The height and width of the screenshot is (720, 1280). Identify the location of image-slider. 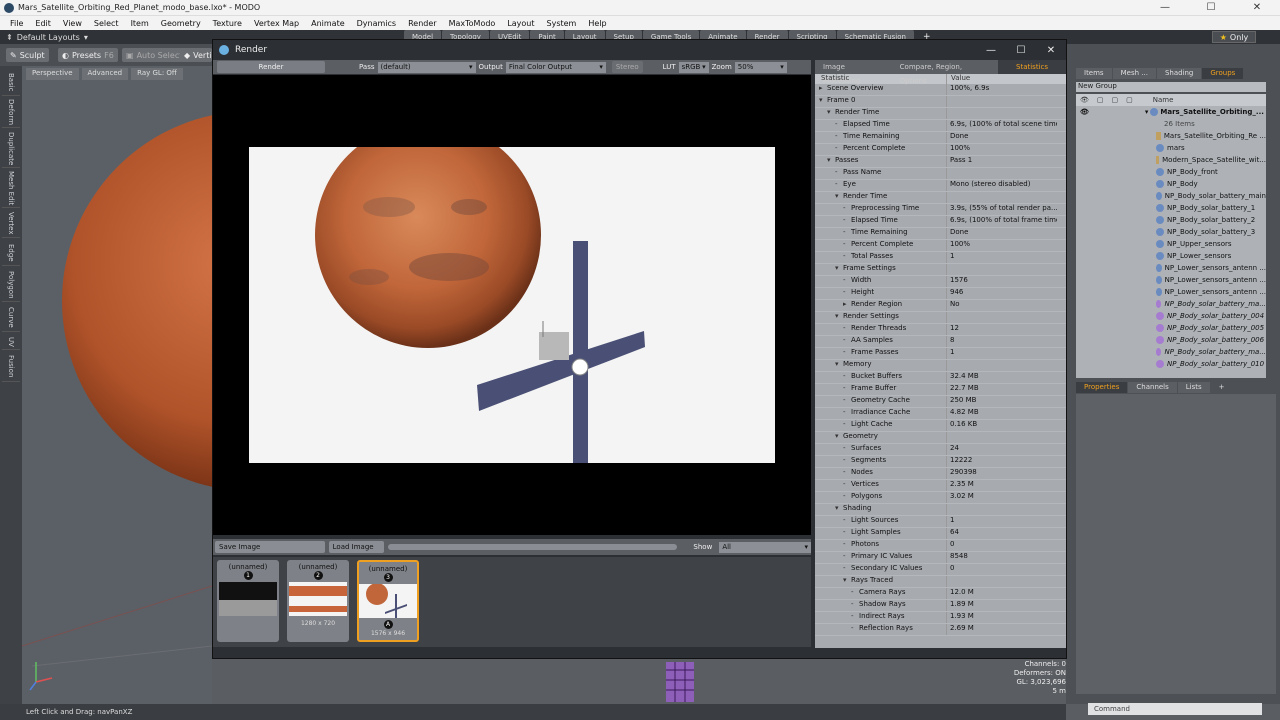
(533, 547).